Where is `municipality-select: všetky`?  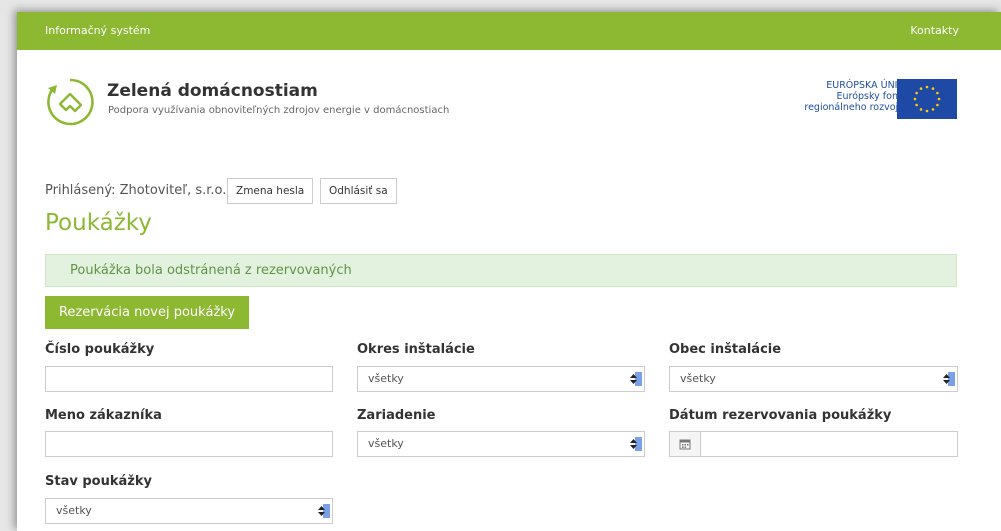 municipality-select: všetky is located at coordinates (813, 379).